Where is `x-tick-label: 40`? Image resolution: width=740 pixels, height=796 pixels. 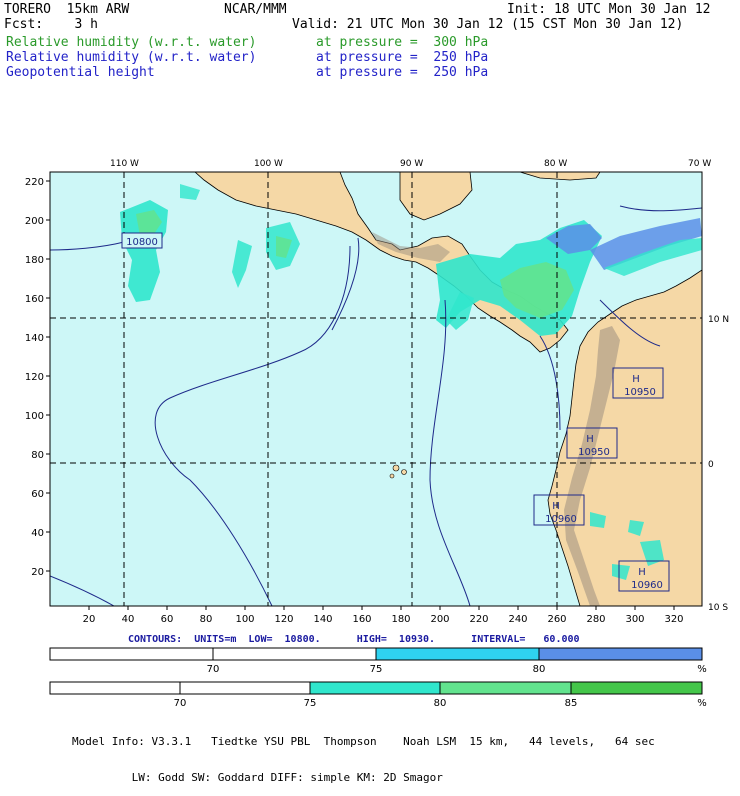
x-tick-label: 40 is located at coordinates (128, 619).